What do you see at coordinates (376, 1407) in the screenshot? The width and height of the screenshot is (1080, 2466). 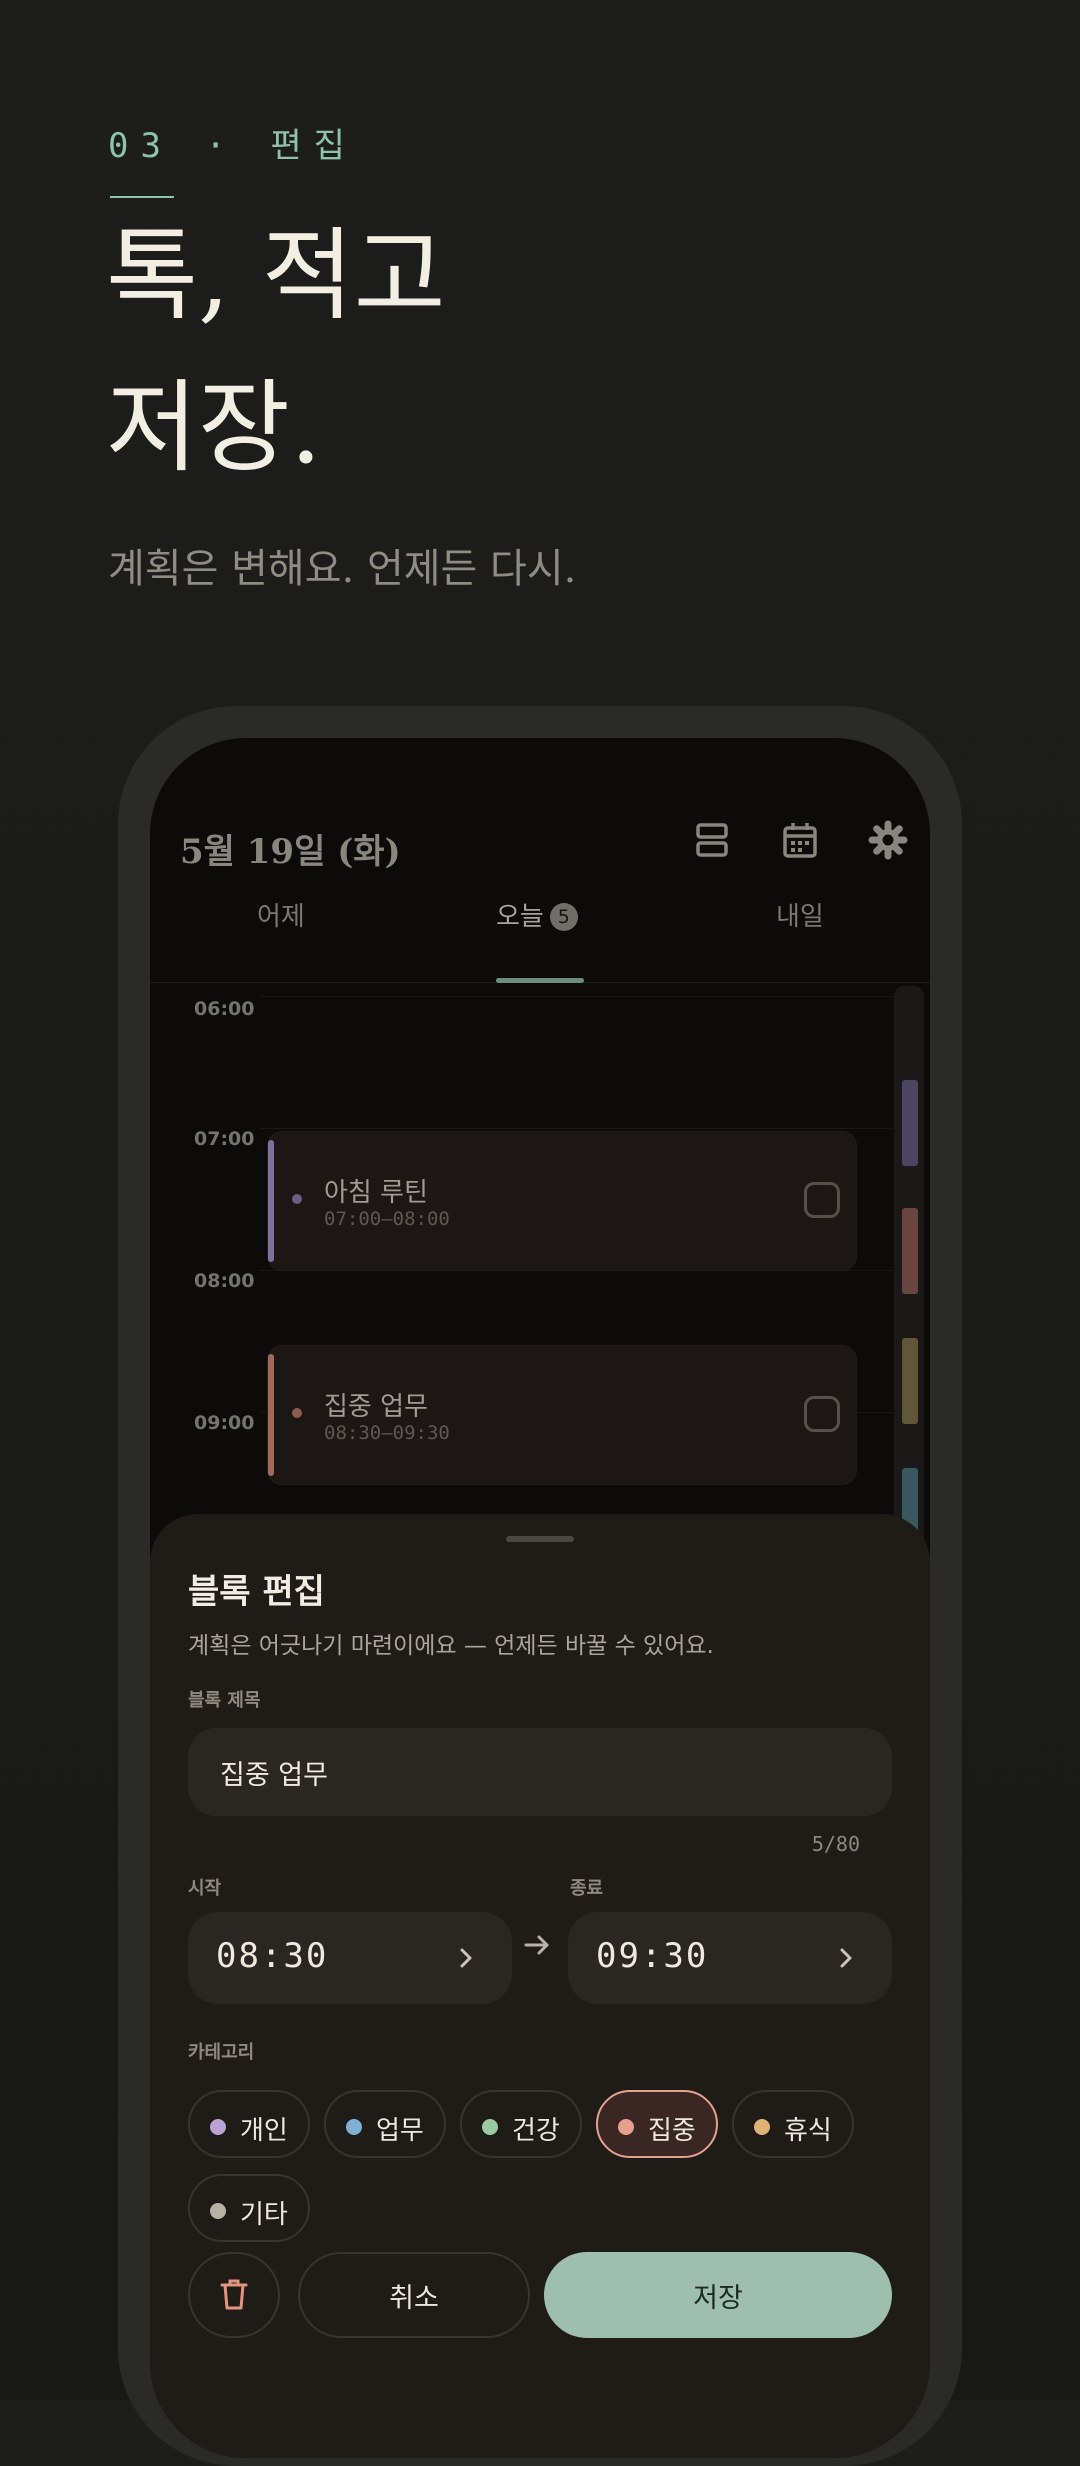 I see `block-title: 집중 업무` at bounding box center [376, 1407].